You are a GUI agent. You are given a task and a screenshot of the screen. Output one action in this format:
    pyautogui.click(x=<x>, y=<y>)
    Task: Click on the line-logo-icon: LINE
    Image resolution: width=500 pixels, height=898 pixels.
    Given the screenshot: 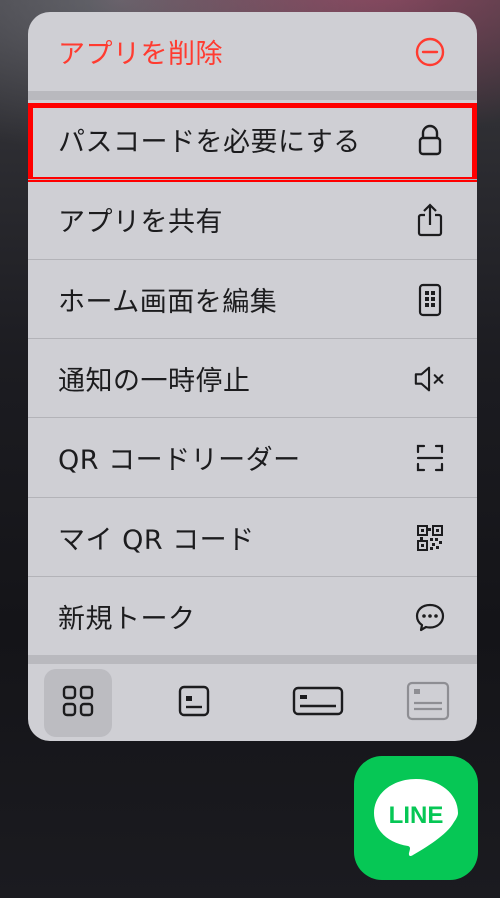 What is the action you would take?
    pyautogui.click(x=416, y=818)
    